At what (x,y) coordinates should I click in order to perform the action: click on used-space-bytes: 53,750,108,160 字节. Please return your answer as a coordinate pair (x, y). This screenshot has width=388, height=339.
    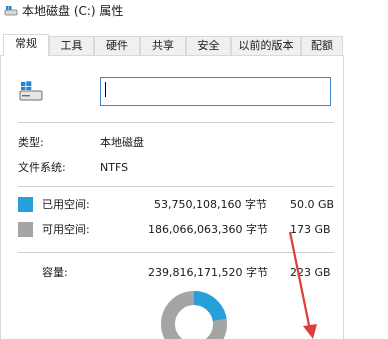
    Looking at the image, I should click on (210, 204).